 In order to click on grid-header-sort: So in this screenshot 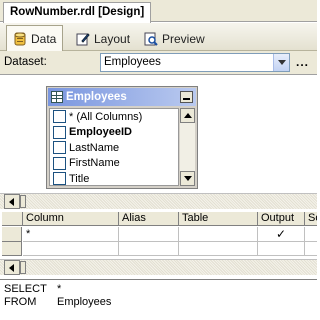, I will do `click(311, 219)`.